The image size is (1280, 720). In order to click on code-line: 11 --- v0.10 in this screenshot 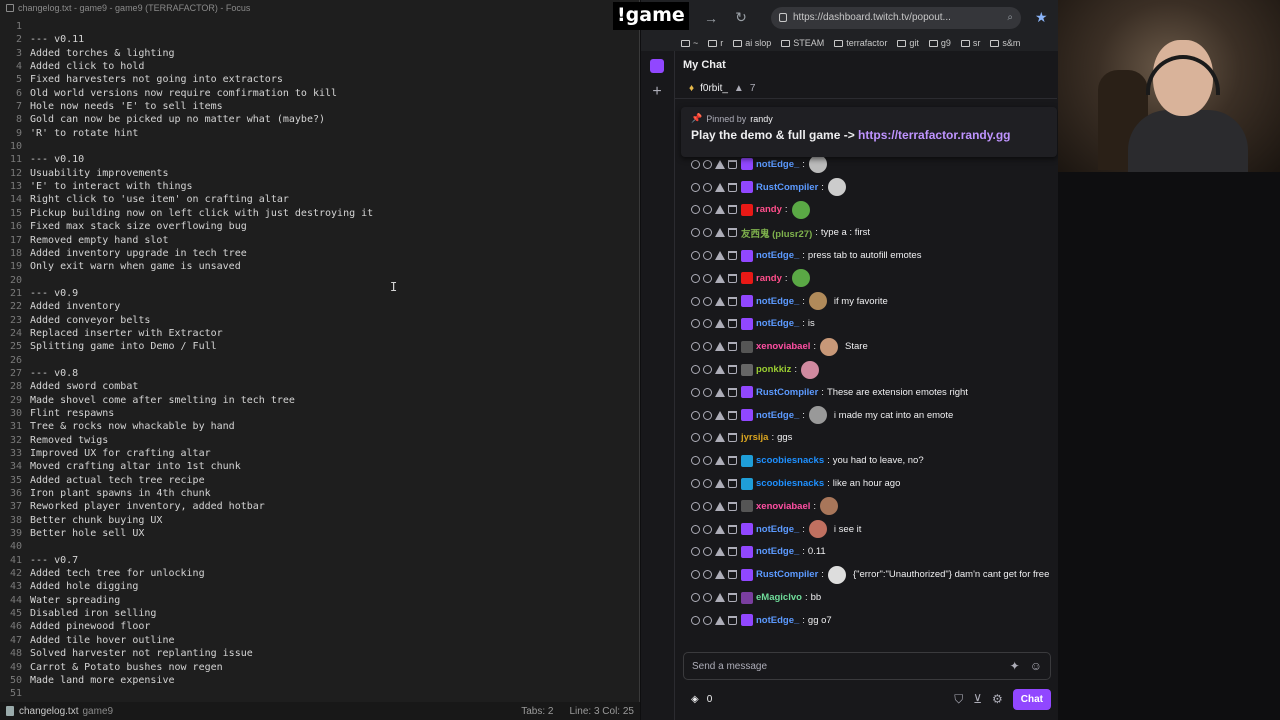, I will do `click(319, 159)`.